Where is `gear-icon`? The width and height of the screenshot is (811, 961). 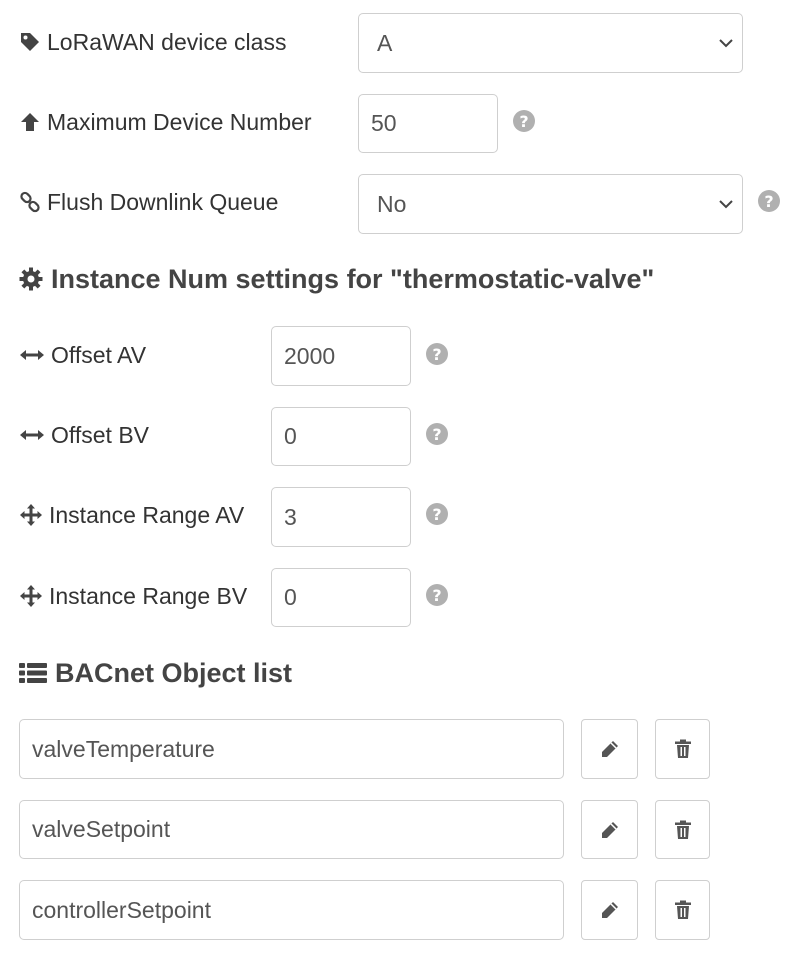
gear-icon is located at coordinates (31, 279).